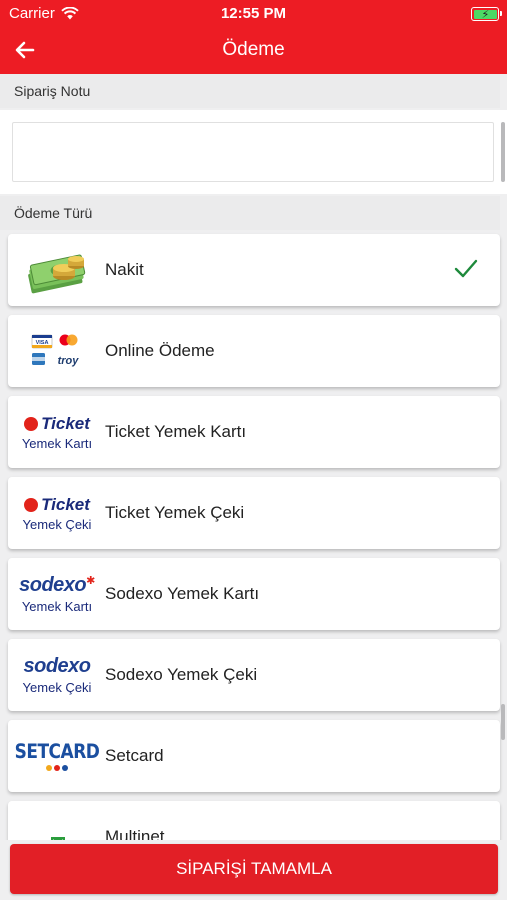 Image resolution: width=507 pixels, height=900 pixels. What do you see at coordinates (160, 350) in the screenshot?
I see `payment-option-label: Online Ödeme` at bounding box center [160, 350].